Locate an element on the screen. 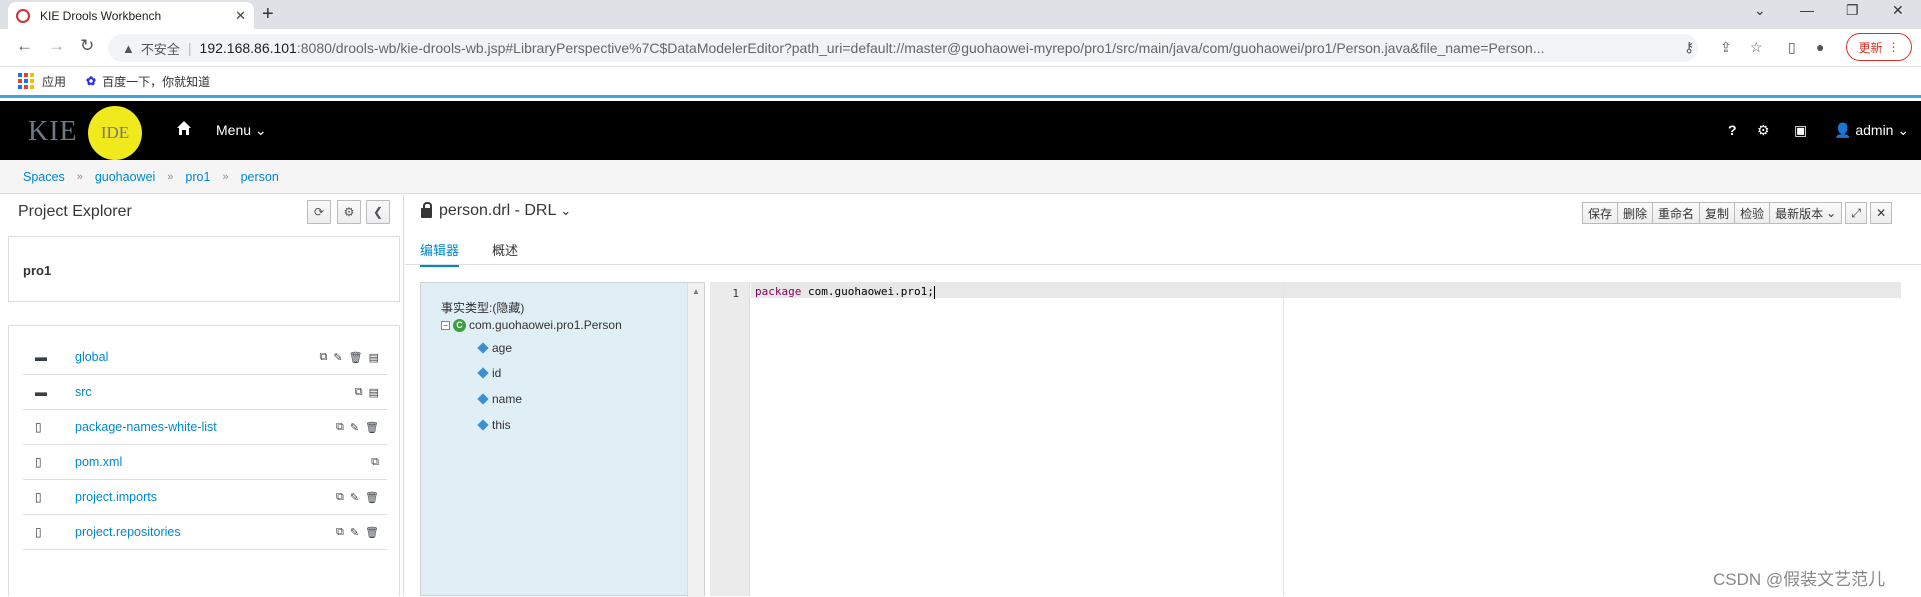  file-name: project.imports is located at coordinates (205, 497).